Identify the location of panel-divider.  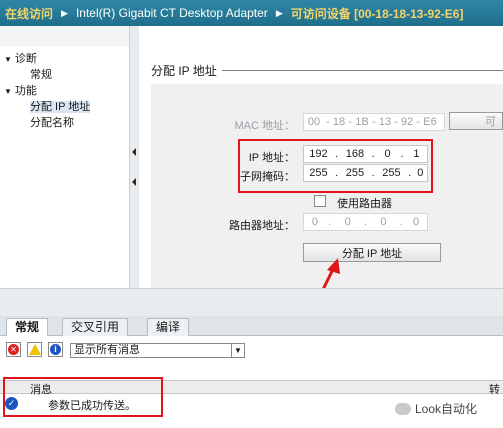
(251, 302).